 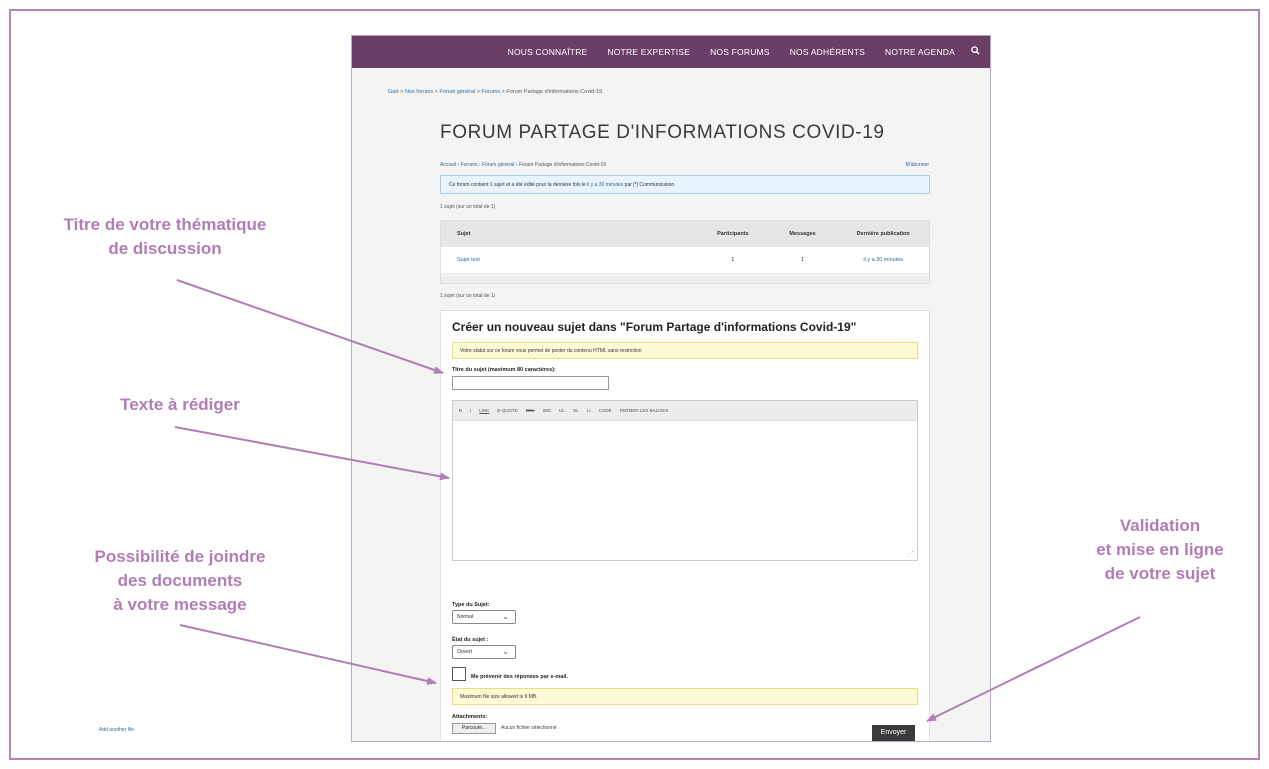 I want to click on max-file-notice: Maximum file size allowed is 9 MB., so click(x=685, y=696).